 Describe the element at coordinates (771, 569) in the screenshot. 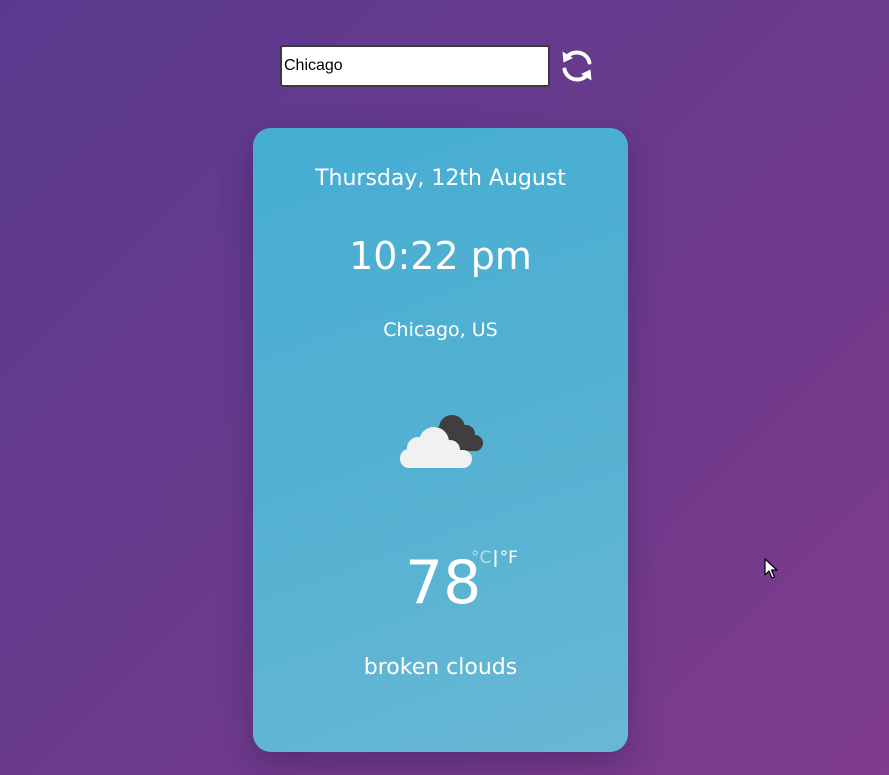

I see `mouse-cursor-icon` at that location.